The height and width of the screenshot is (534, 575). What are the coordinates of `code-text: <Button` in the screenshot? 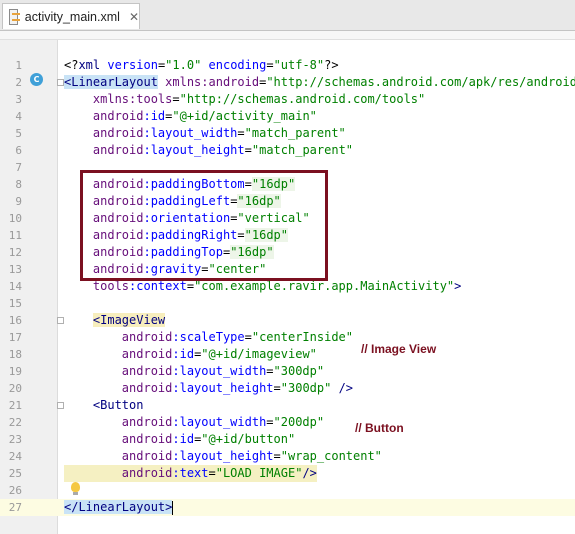 It's located at (104, 405).